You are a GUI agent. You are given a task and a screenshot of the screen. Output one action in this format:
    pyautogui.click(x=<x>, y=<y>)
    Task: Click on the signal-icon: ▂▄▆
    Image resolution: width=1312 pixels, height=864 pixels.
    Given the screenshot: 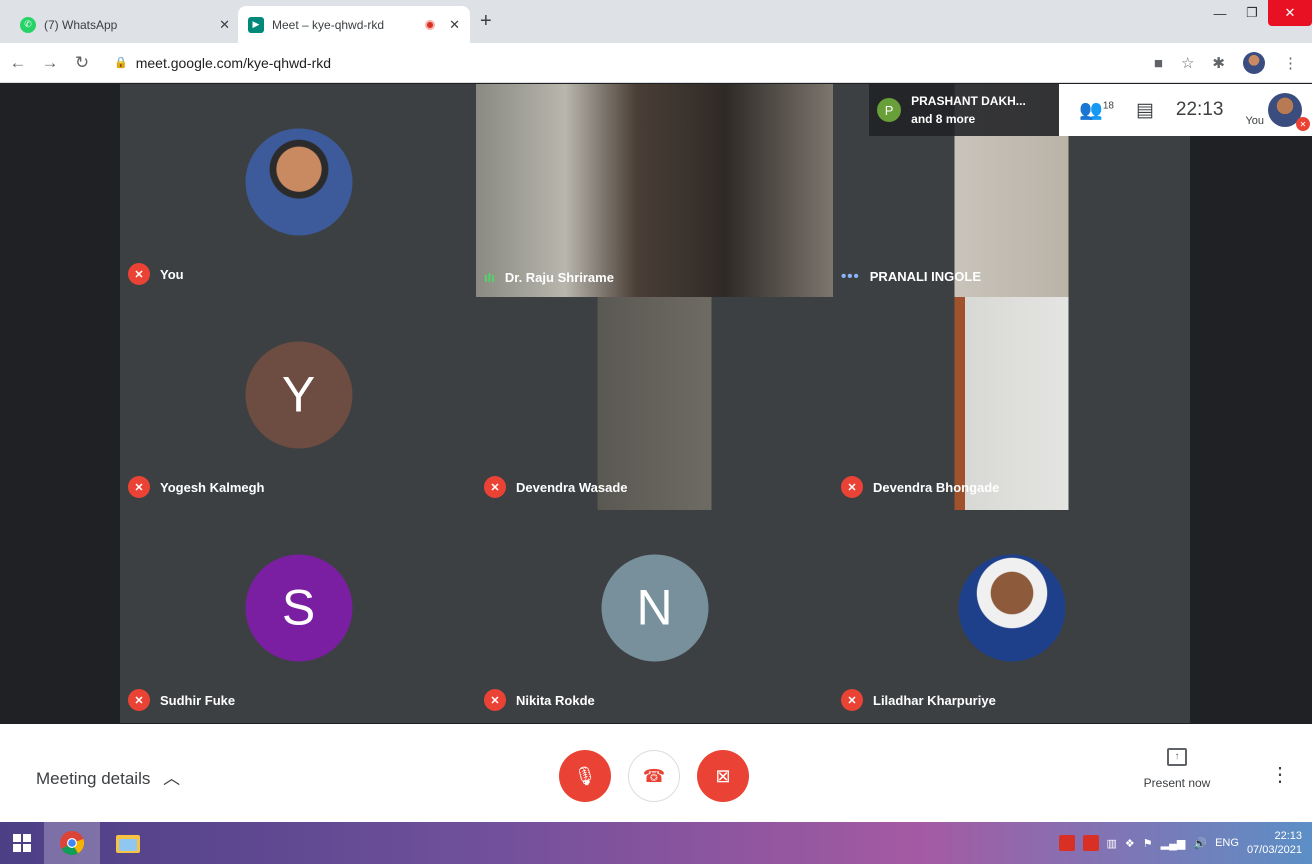 What is the action you would take?
    pyautogui.click(x=1173, y=843)
    